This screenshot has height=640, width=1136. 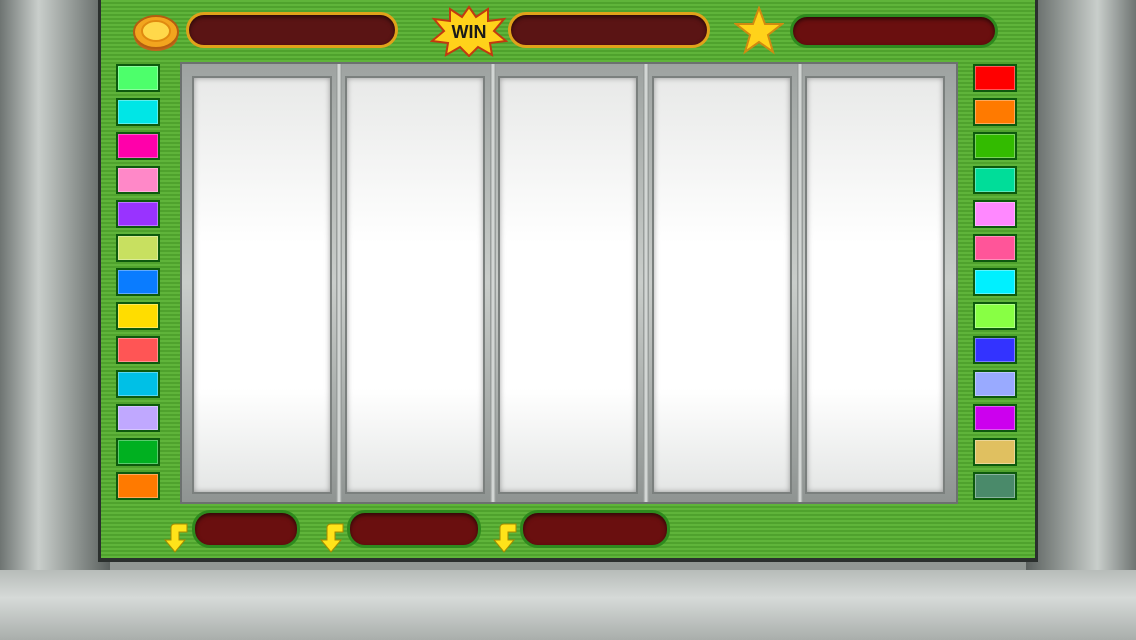 I want to click on lines-display, so click(x=246, y=529).